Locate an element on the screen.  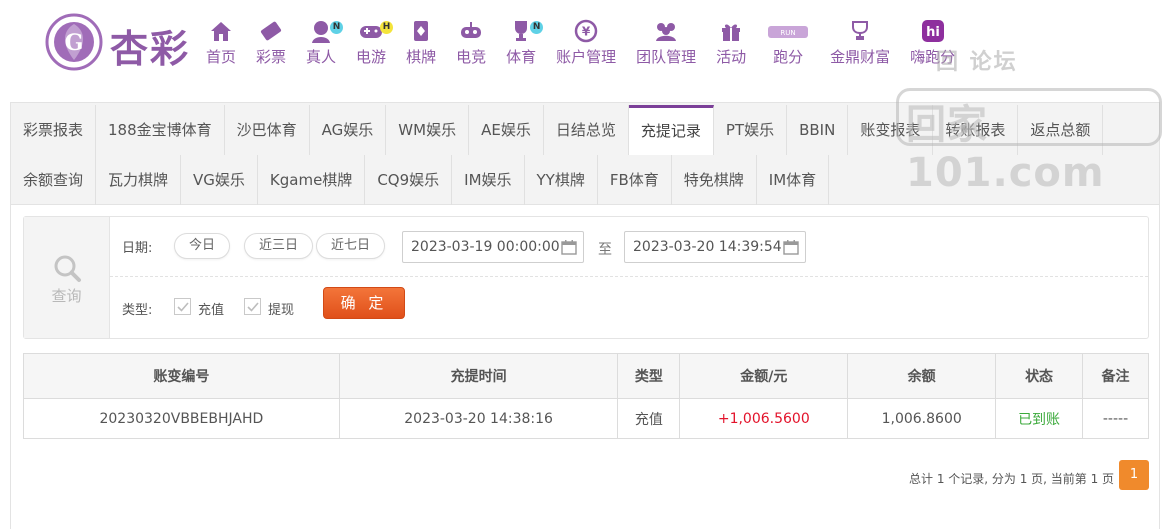
tab-fb-sports: FB体育 is located at coordinates (635, 180).